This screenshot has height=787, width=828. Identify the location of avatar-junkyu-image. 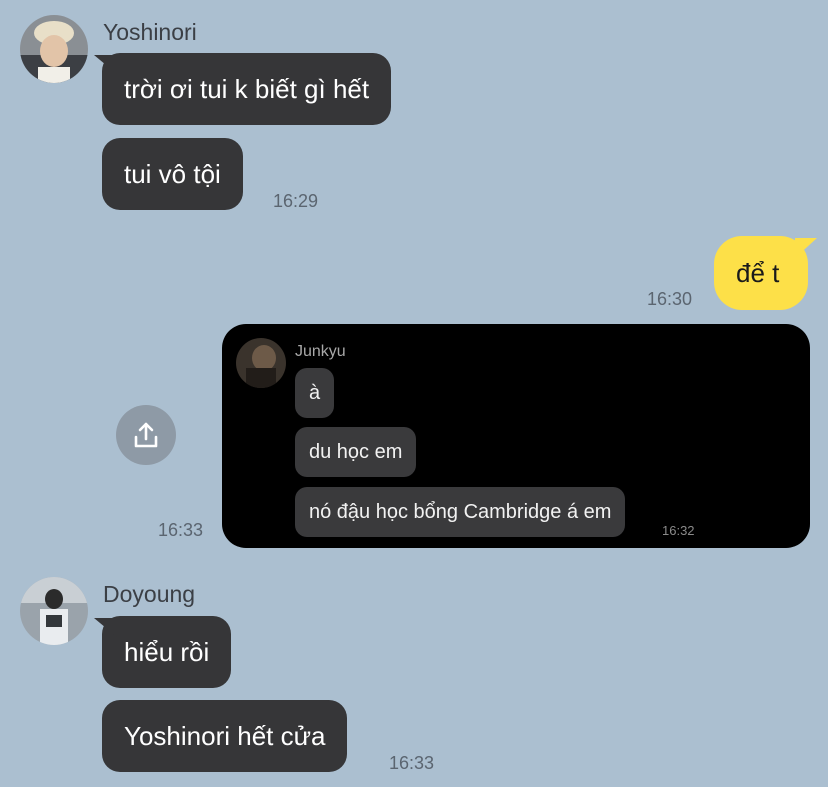
(261, 363).